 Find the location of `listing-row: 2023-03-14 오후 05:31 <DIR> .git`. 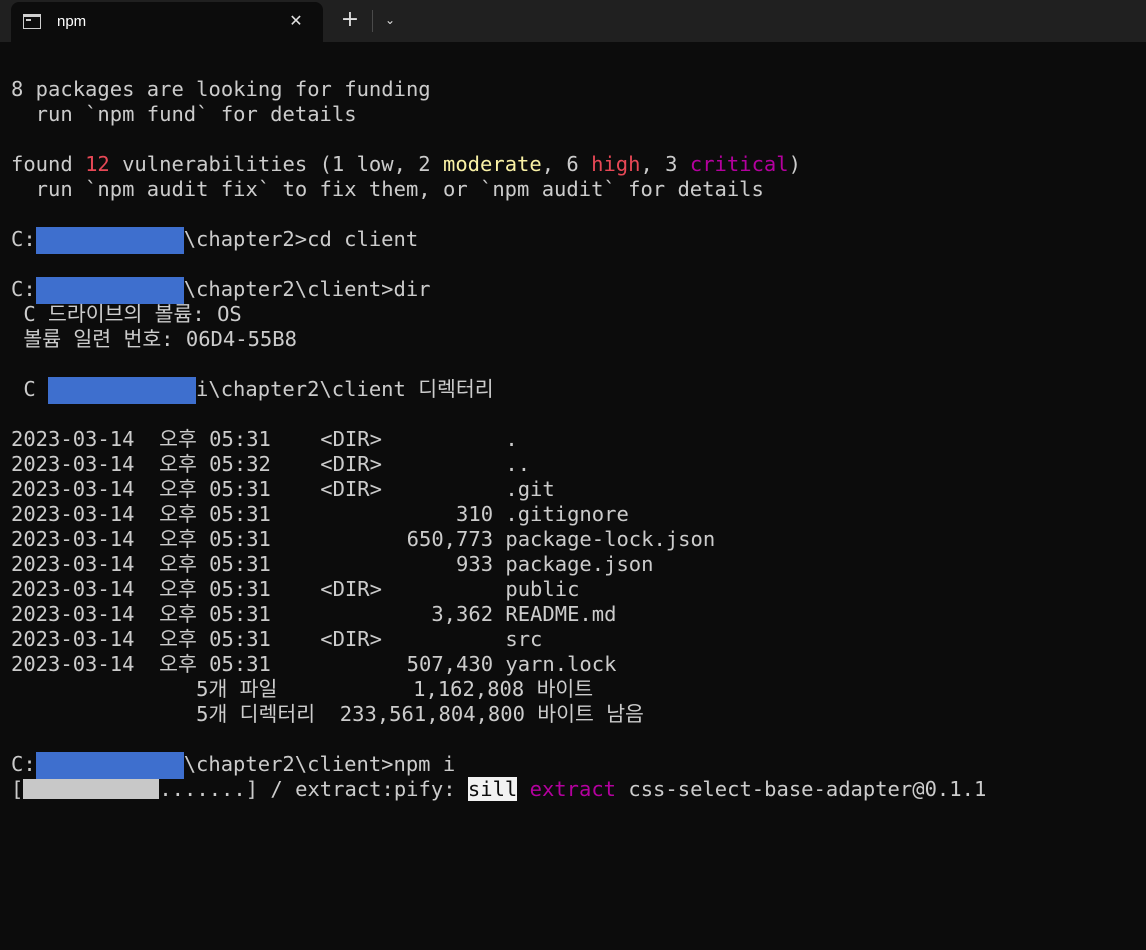

listing-row: 2023-03-14 오후 05:31 <DIR> .git is located at coordinates (283, 489).